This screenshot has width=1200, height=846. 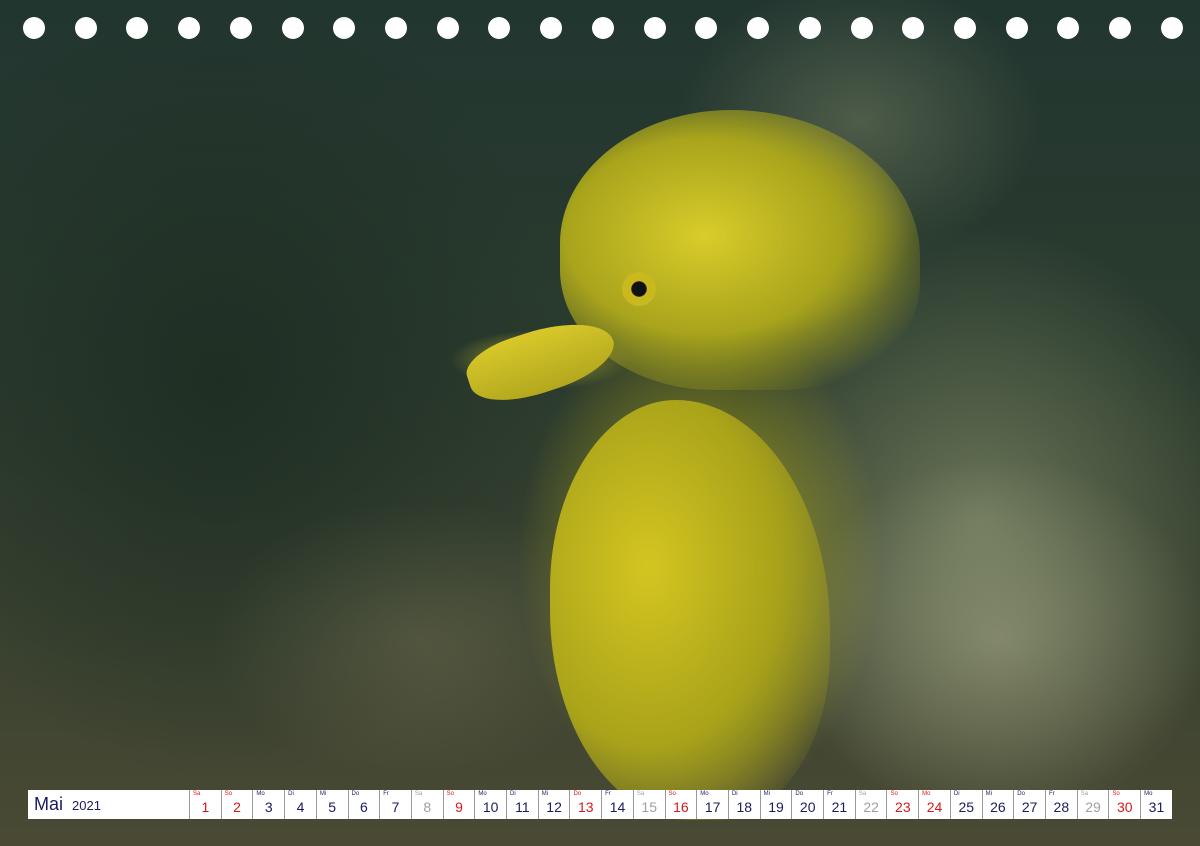 I want to click on calendar-day: Fr 28, so click(x=1062, y=804).